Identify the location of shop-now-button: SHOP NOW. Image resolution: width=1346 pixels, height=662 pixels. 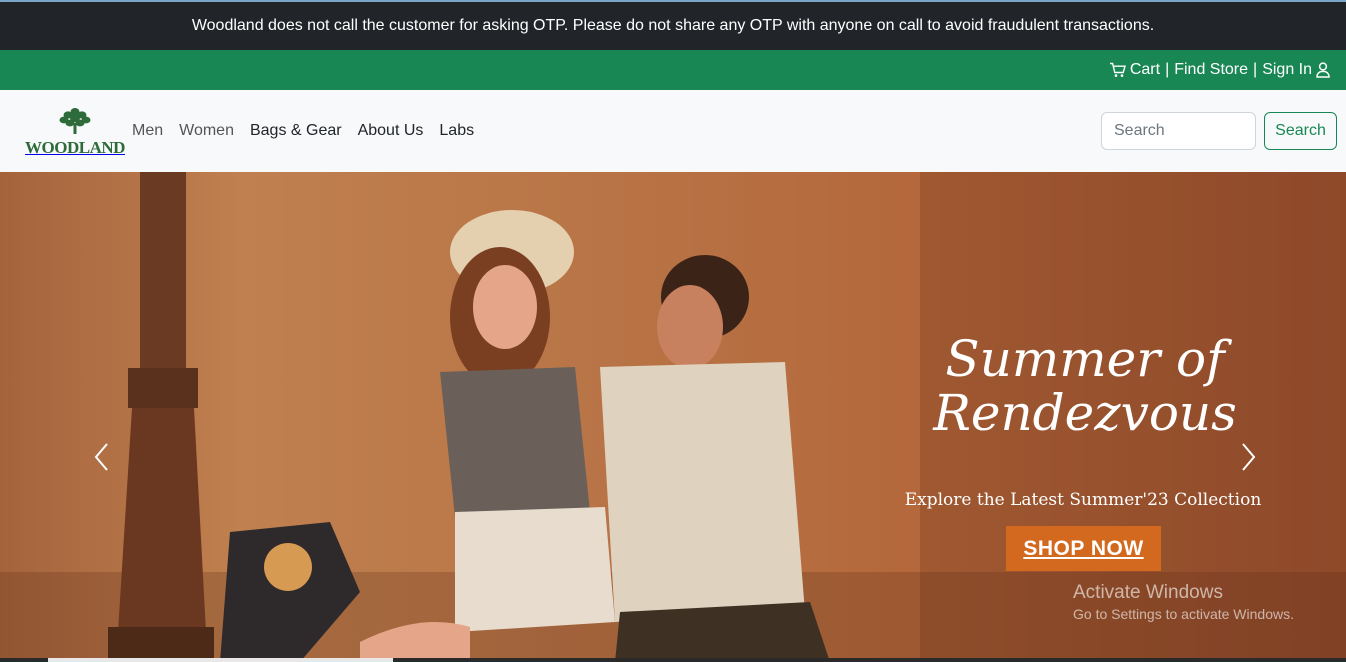
(1083, 548).